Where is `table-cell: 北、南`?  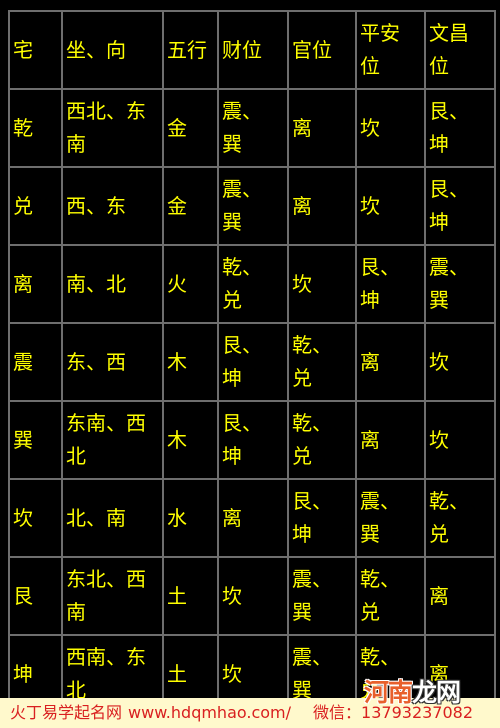 table-cell: 北、南 is located at coordinates (112, 518).